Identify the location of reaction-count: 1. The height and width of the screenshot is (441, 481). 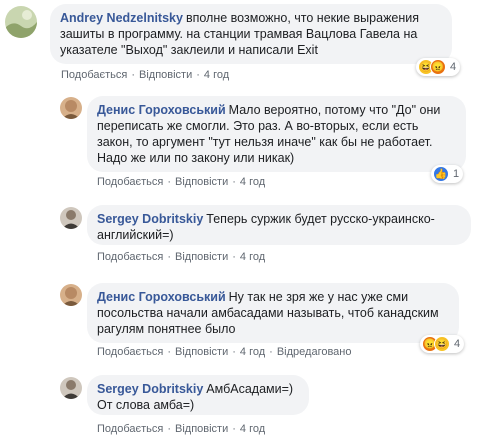
(456, 174).